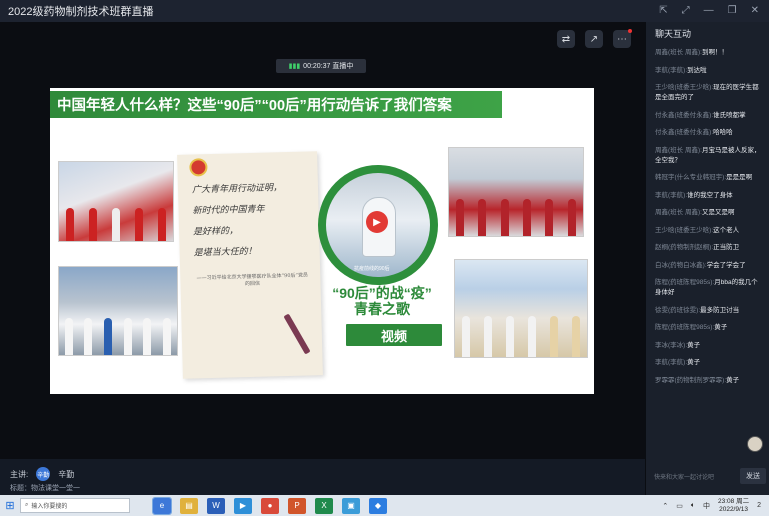  What do you see at coordinates (709, 196) in the screenshot?
I see `chat-message: 李航(李航):谁的我空了身体` at bounding box center [709, 196].